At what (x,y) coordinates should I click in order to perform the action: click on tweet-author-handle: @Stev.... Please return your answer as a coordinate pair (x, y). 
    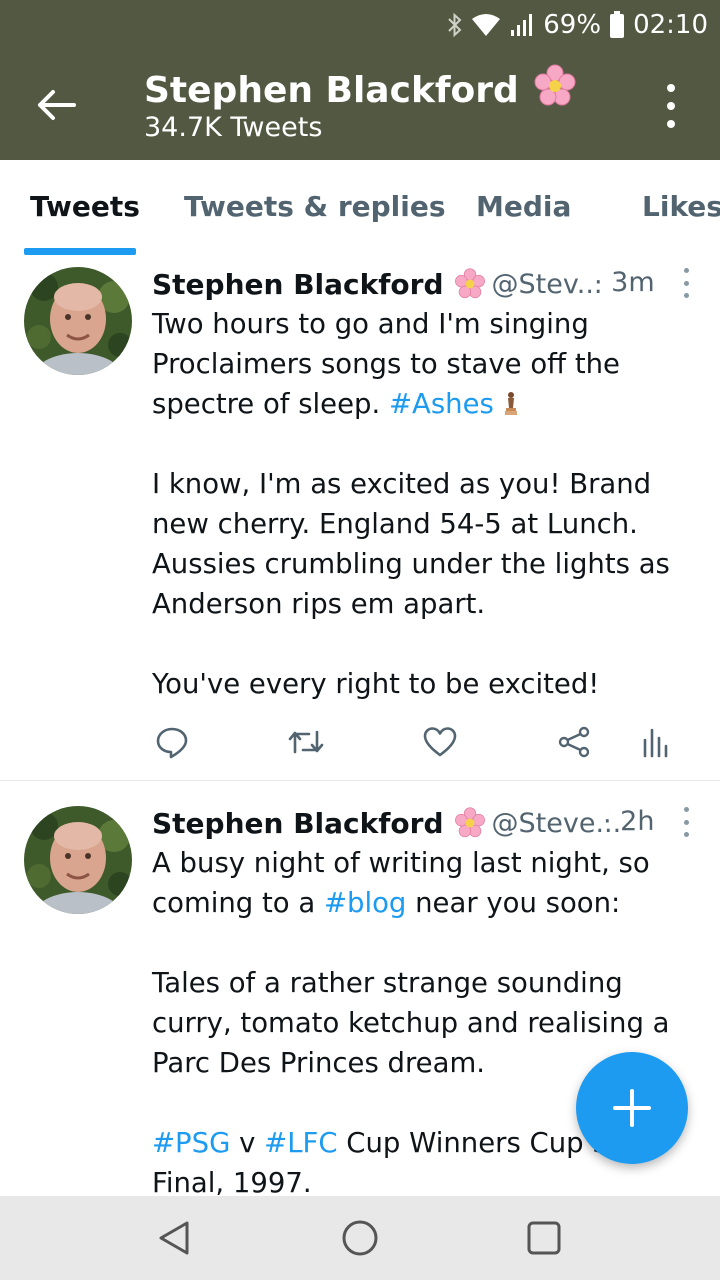
    Looking at the image, I should click on (547, 284).